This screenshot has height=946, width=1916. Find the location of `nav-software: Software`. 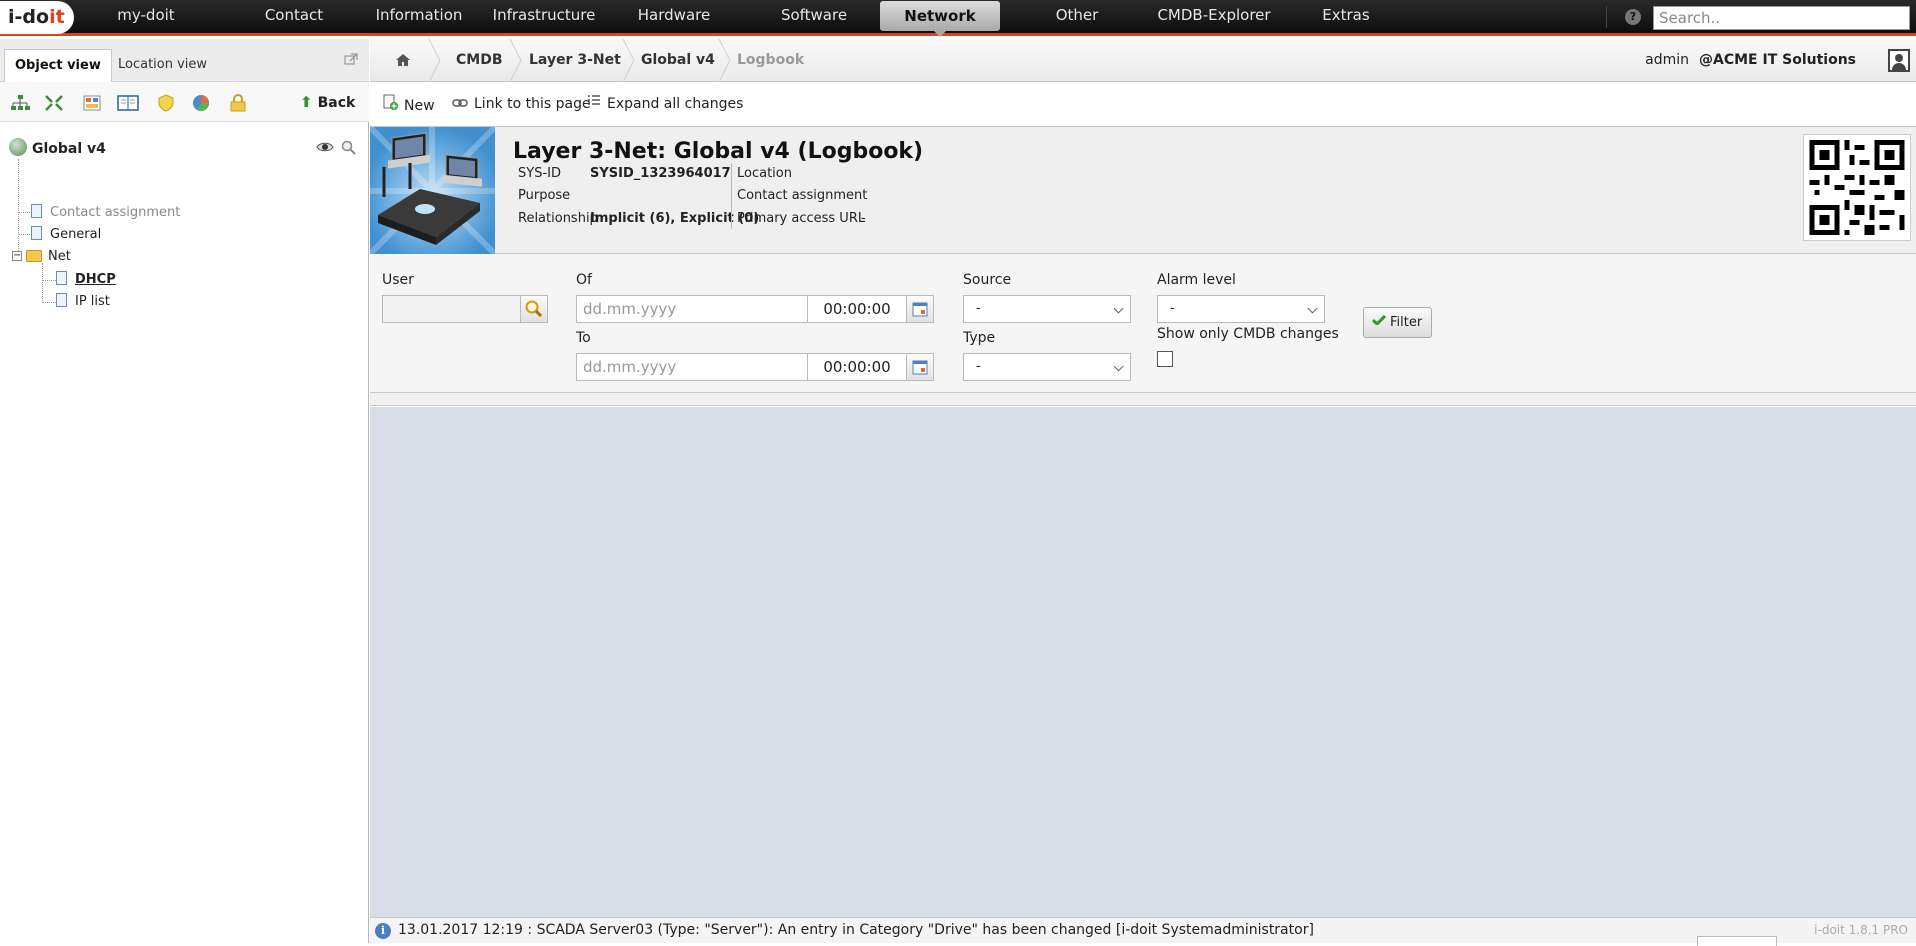

nav-software: Software is located at coordinates (814, 16).